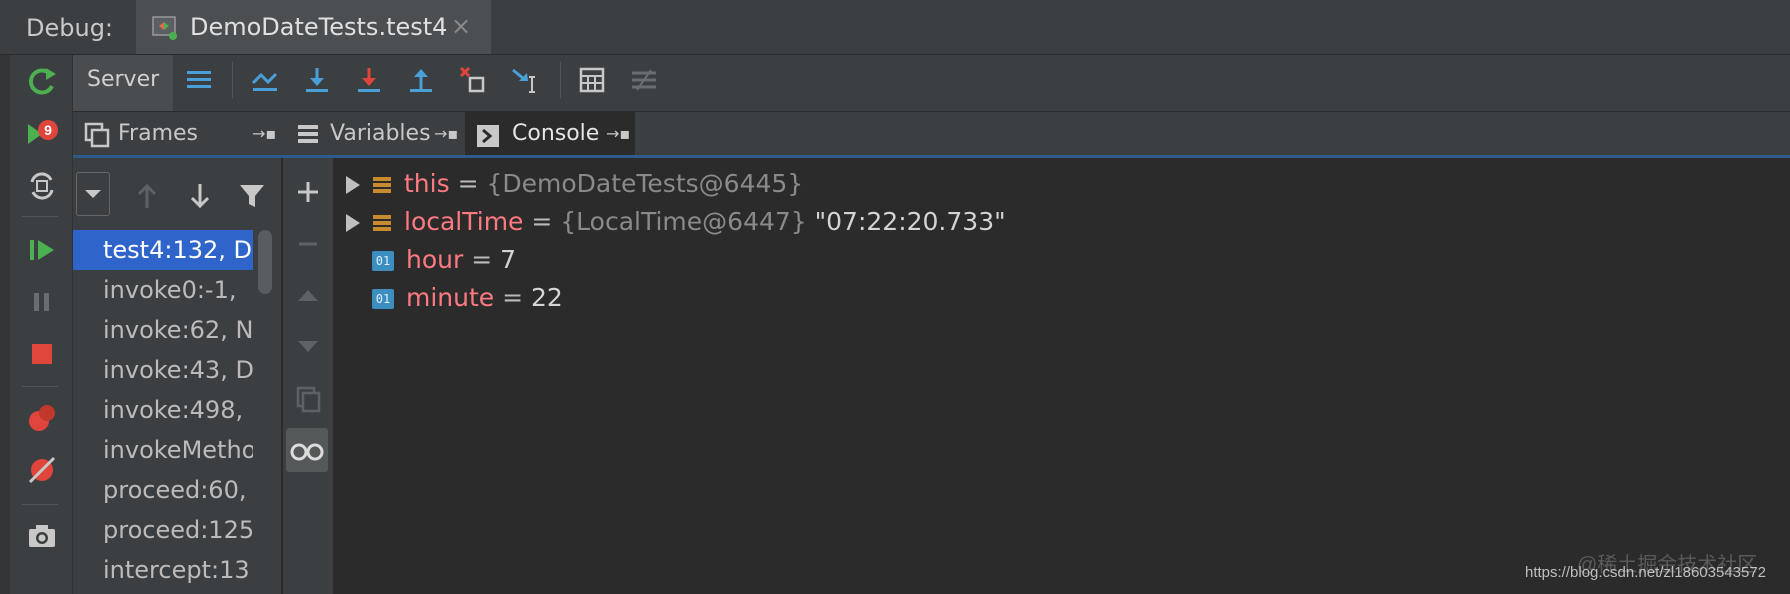  What do you see at coordinates (473, 80) in the screenshot?
I see `drop-frame-icon` at bounding box center [473, 80].